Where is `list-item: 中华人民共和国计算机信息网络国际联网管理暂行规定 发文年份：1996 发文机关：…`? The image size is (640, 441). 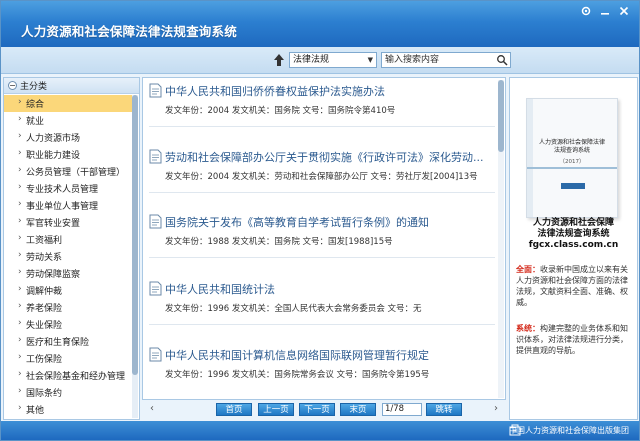
list-item: 中华人民共和国计算机信息网络国际联网管理暂行规定 发文年份：1996 发文机关：… is located at coordinates (323, 369).